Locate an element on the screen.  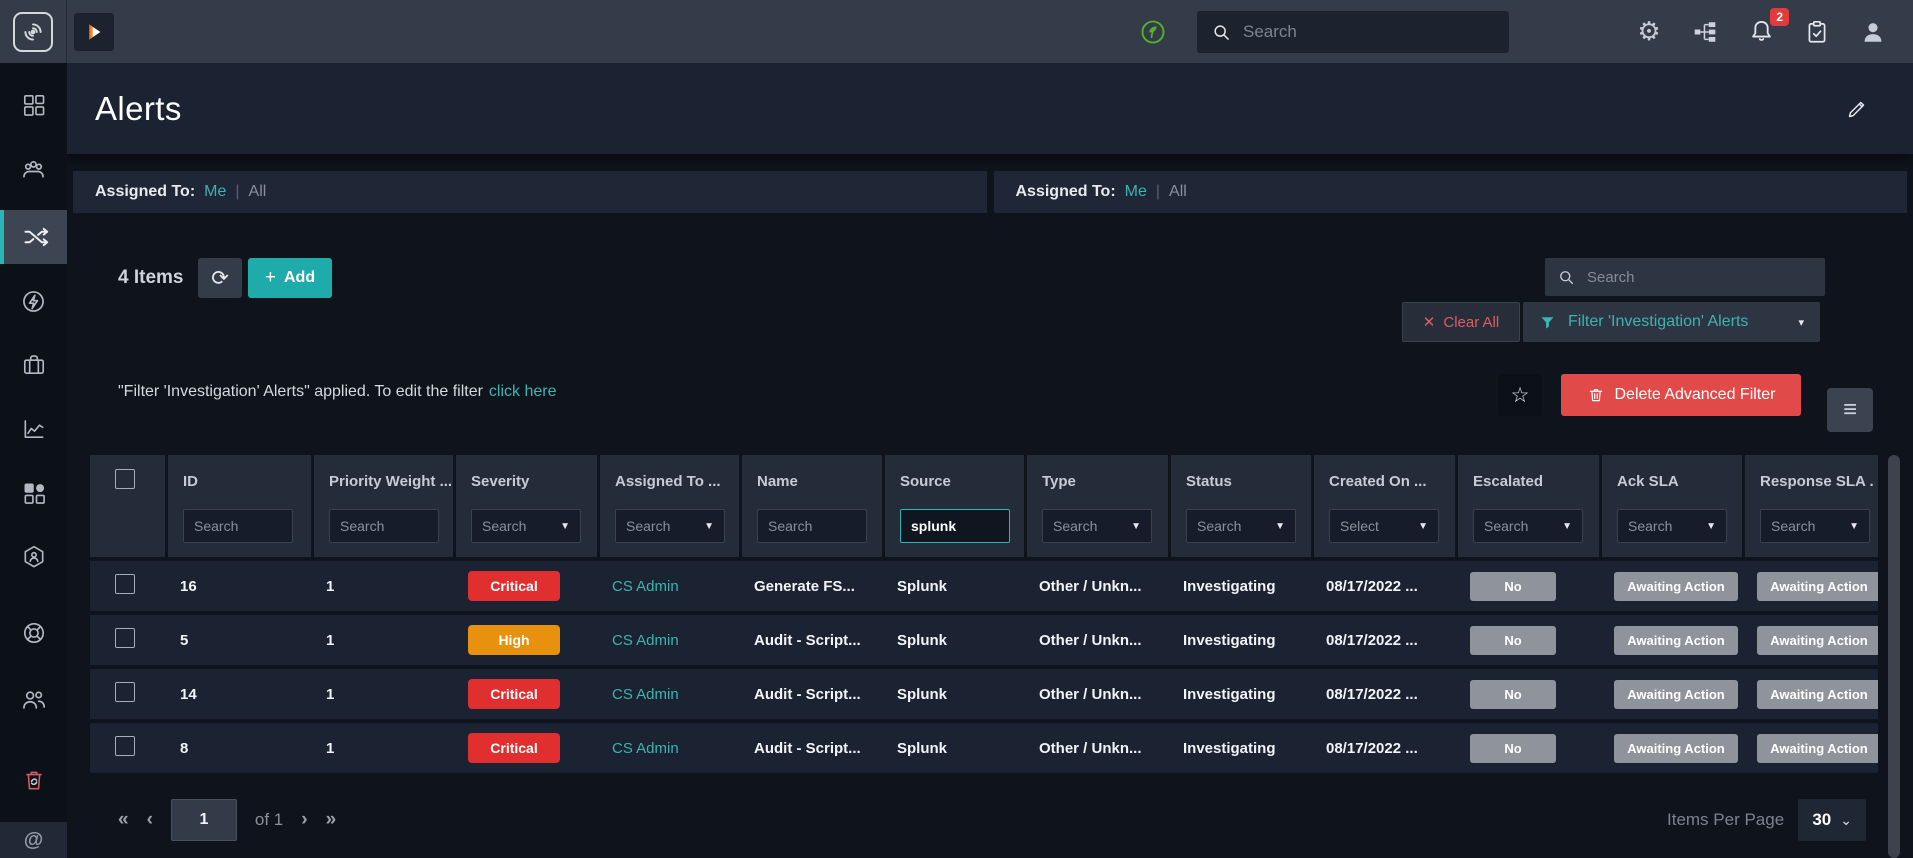
sidebar-item-support is located at coordinates (33, 633).